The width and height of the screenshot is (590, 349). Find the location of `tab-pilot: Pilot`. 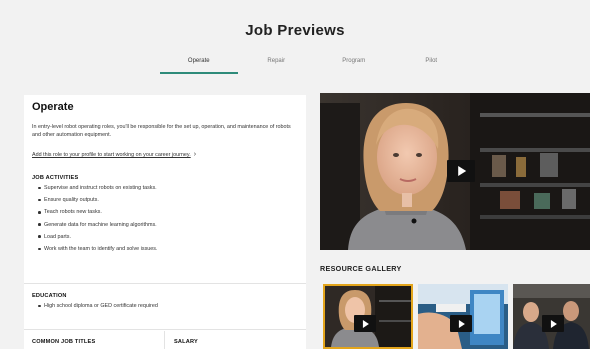

tab-pilot: Pilot is located at coordinates (432, 65).